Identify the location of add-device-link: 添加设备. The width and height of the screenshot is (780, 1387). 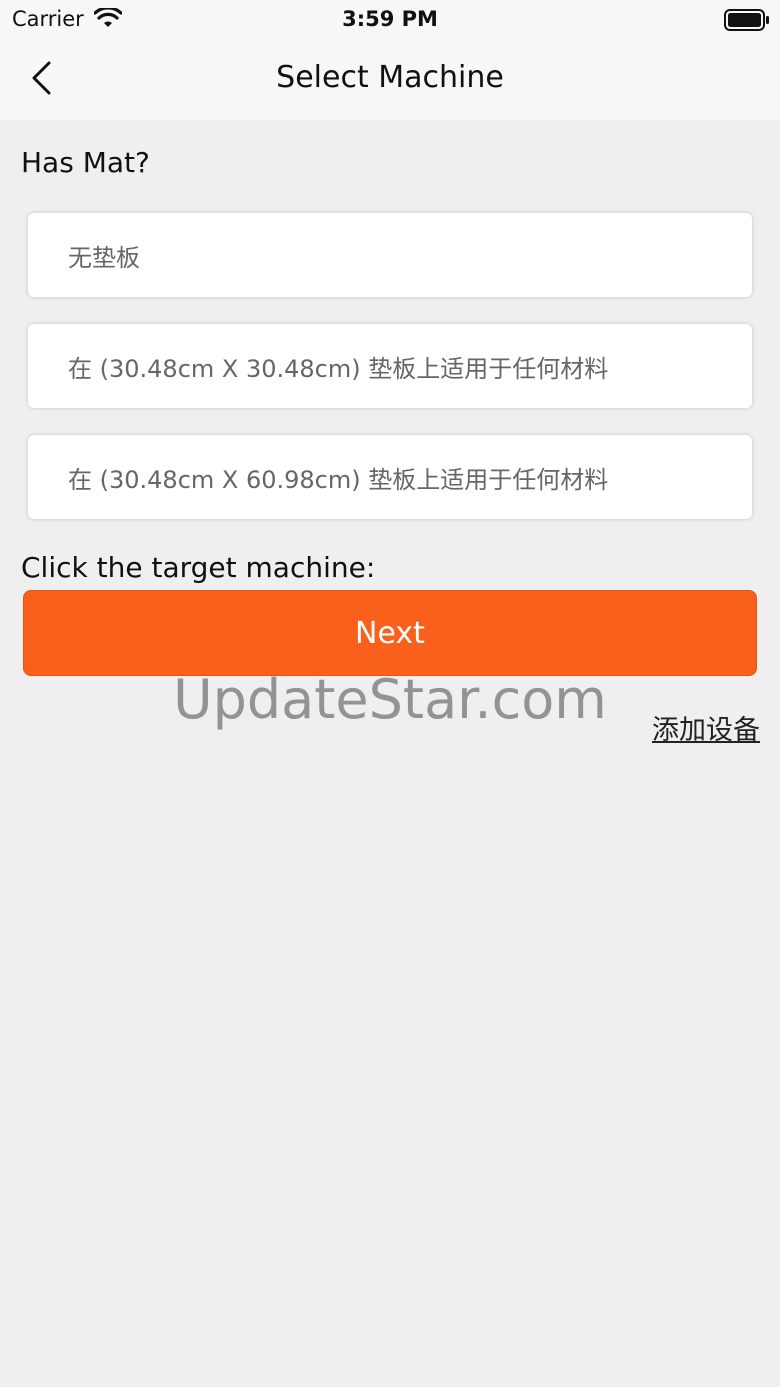
(706, 727).